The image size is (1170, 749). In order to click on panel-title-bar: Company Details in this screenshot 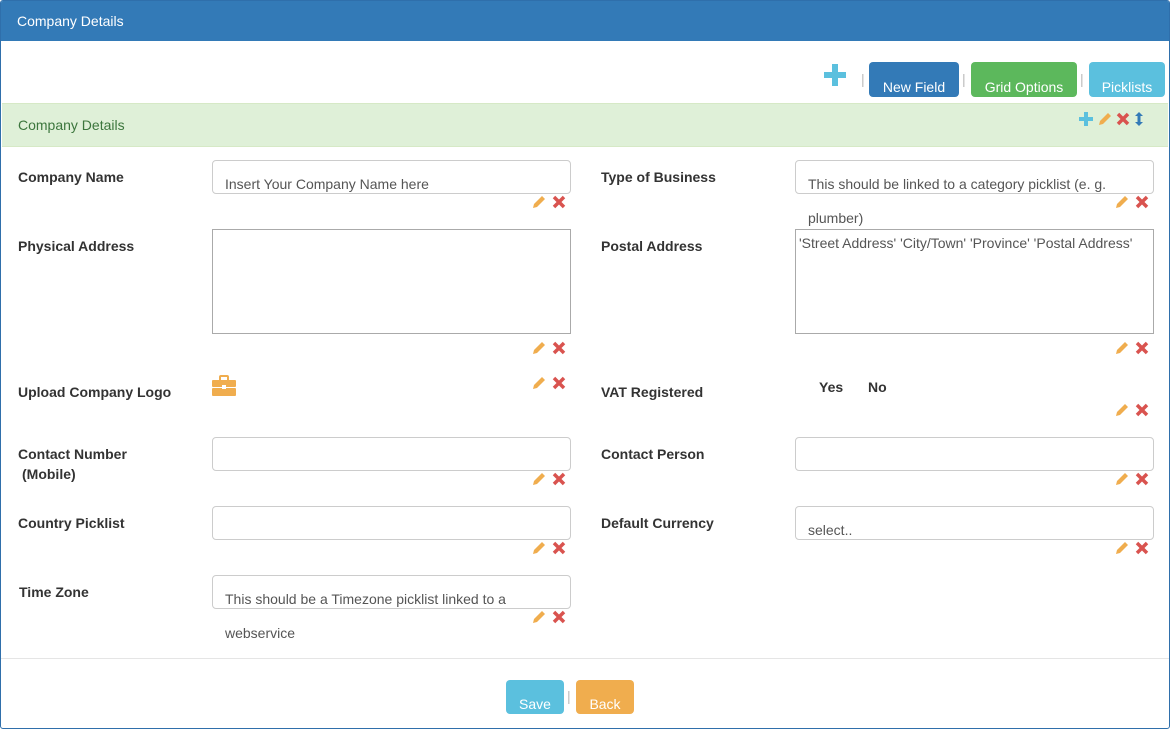, I will do `click(585, 21)`.